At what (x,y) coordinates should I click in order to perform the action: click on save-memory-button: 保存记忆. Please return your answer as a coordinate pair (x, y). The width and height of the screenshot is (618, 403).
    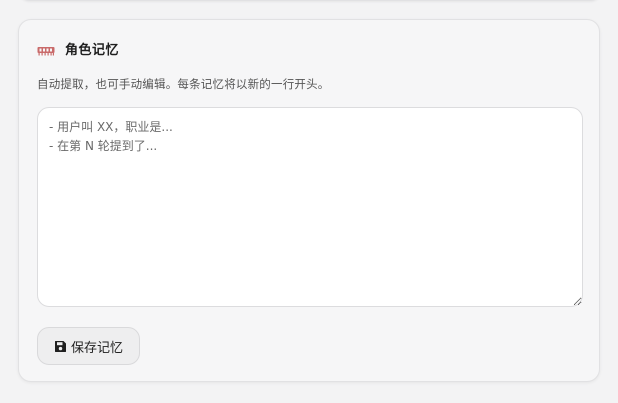
    Looking at the image, I should click on (89, 346).